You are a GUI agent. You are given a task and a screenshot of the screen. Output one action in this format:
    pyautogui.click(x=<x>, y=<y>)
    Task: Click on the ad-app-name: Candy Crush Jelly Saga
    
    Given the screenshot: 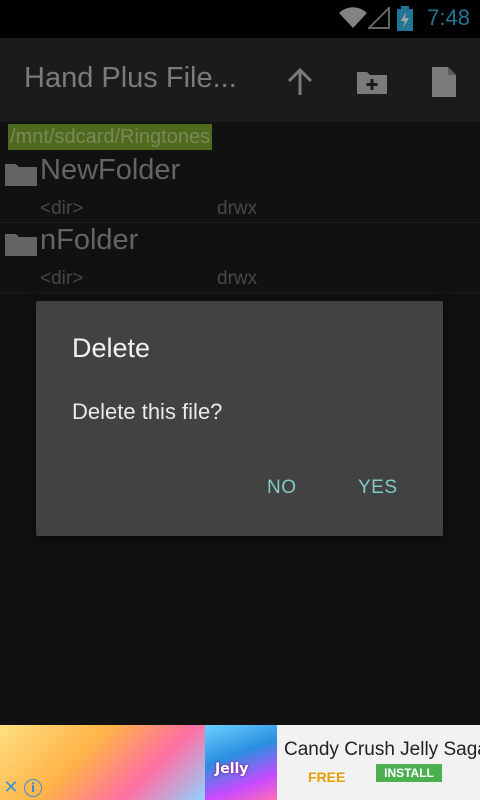 What is the action you would take?
    pyautogui.click(x=382, y=750)
    